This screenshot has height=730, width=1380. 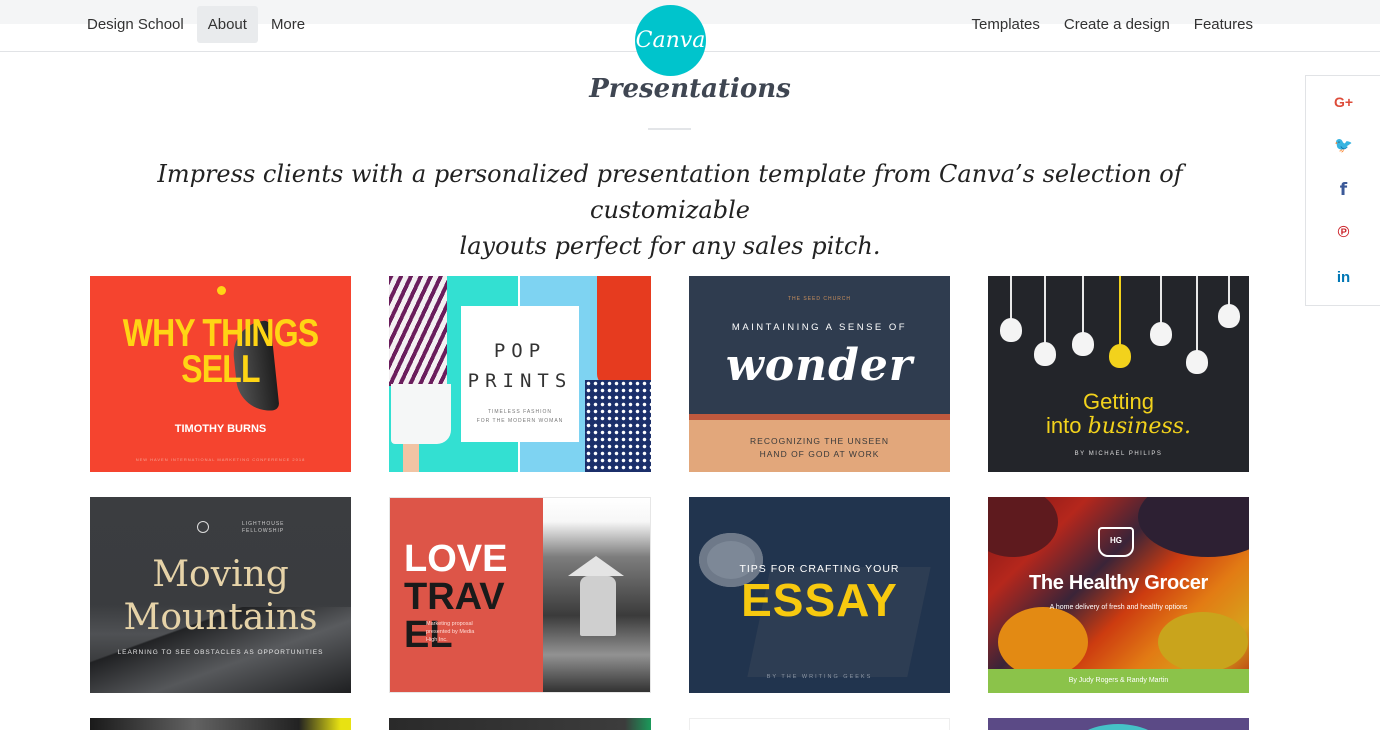 What do you see at coordinates (670, 246) in the screenshot?
I see `intro-line-2: layouts perfect for any sales pitch.` at bounding box center [670, 246].